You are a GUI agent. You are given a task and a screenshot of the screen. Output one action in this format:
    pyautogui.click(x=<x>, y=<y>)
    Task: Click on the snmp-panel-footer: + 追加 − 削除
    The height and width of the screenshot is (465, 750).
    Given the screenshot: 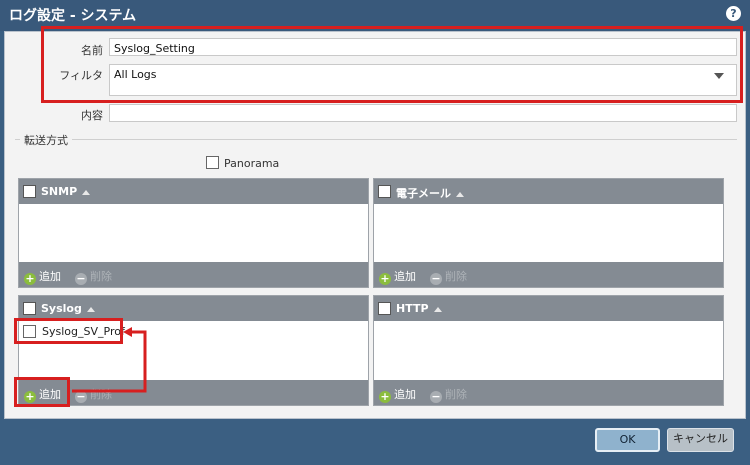 What is the action you would take?
    pyautogui.click(x=193, y=274)
    